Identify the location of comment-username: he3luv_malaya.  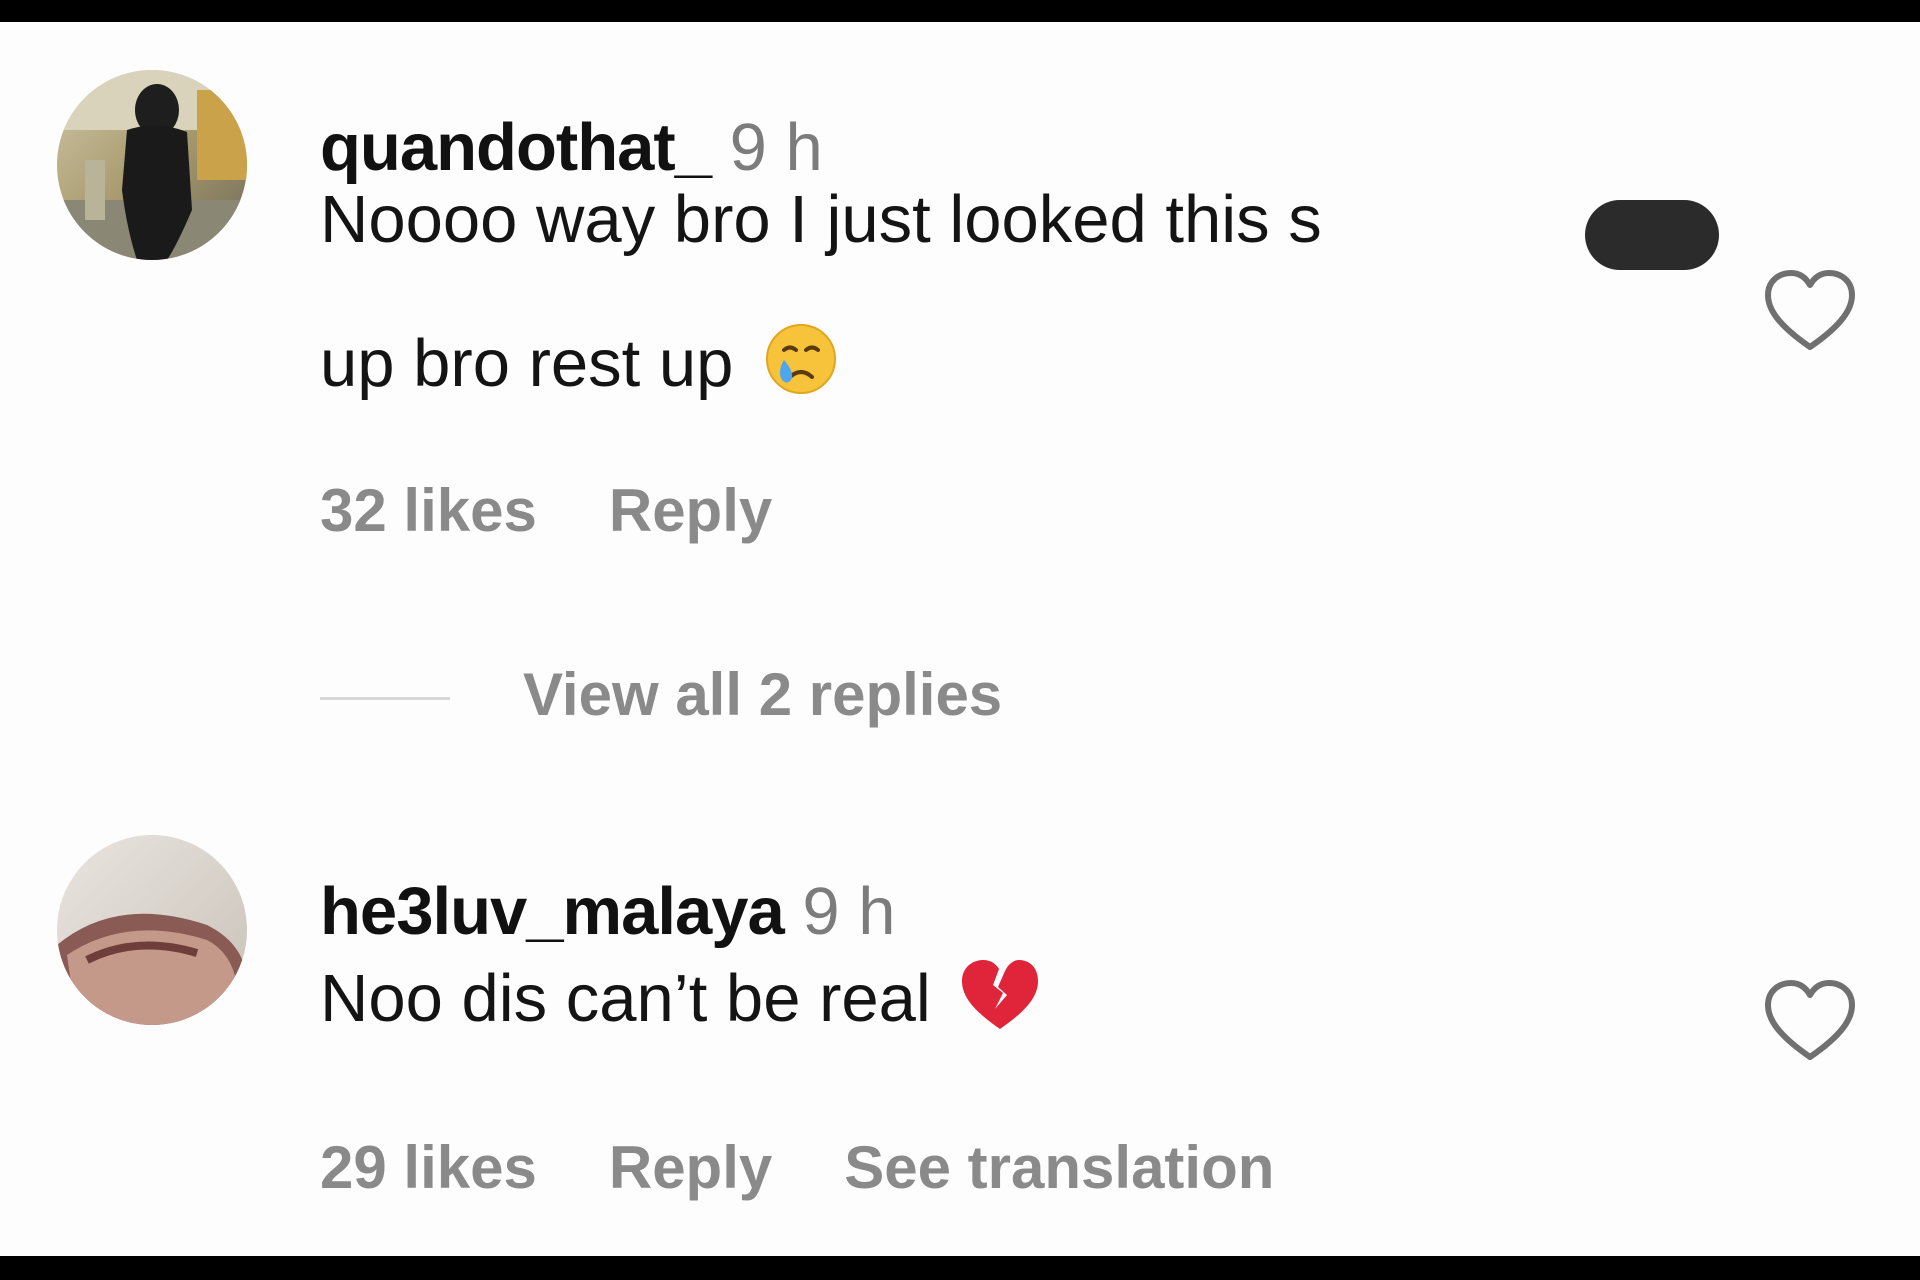
(552, 911).